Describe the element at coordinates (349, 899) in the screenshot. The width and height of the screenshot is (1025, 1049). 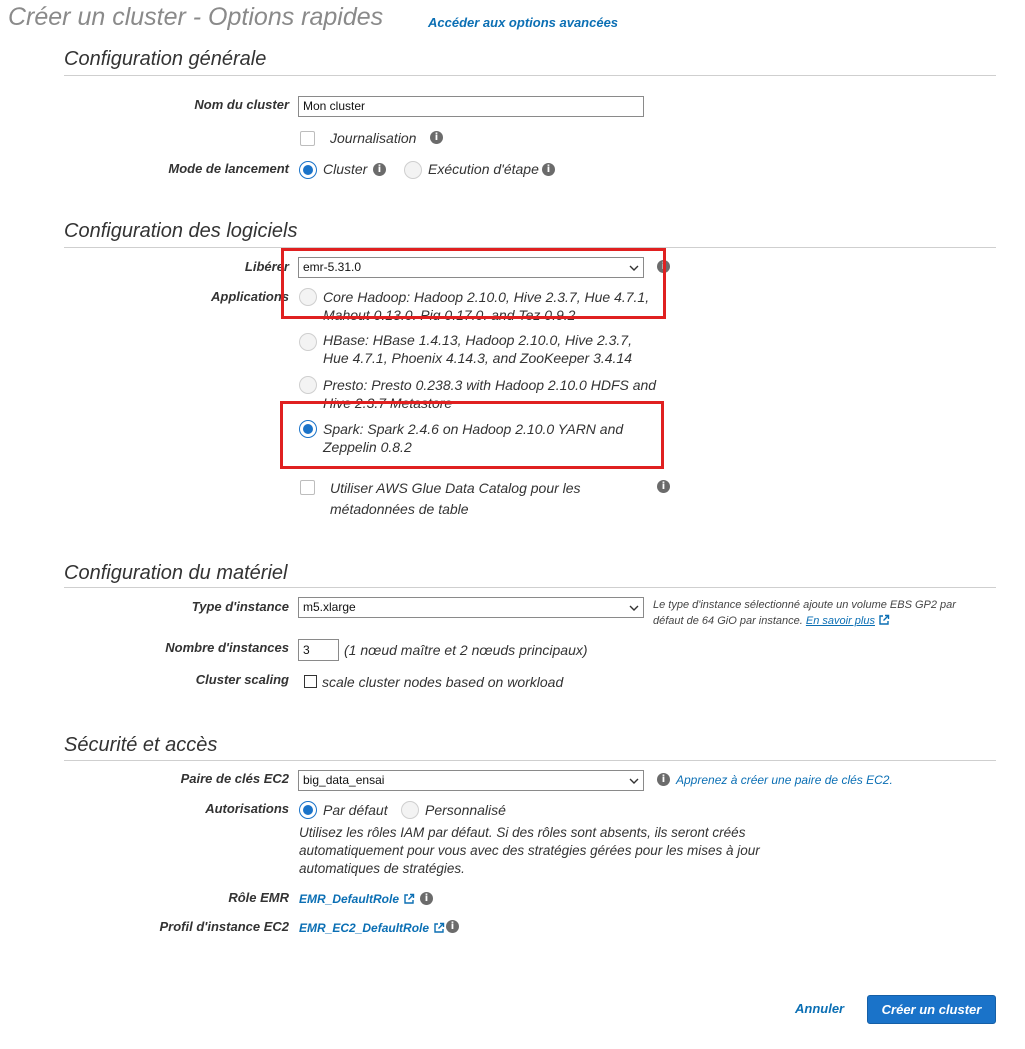
I see `emr-role-link: EMR_DefaultRole` at that location.